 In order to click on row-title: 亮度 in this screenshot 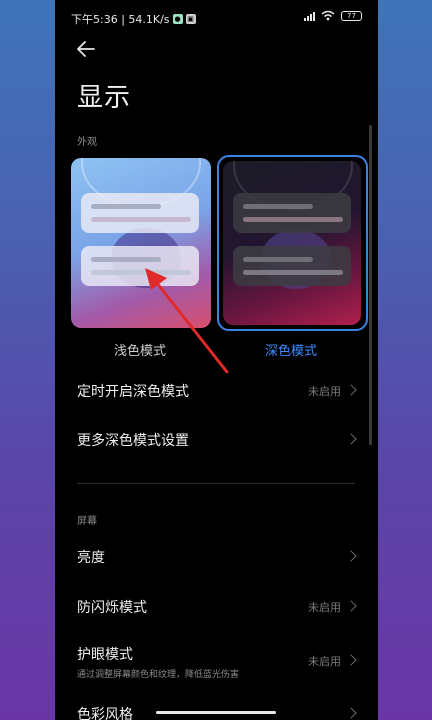, I will do `click(91, 558)`.